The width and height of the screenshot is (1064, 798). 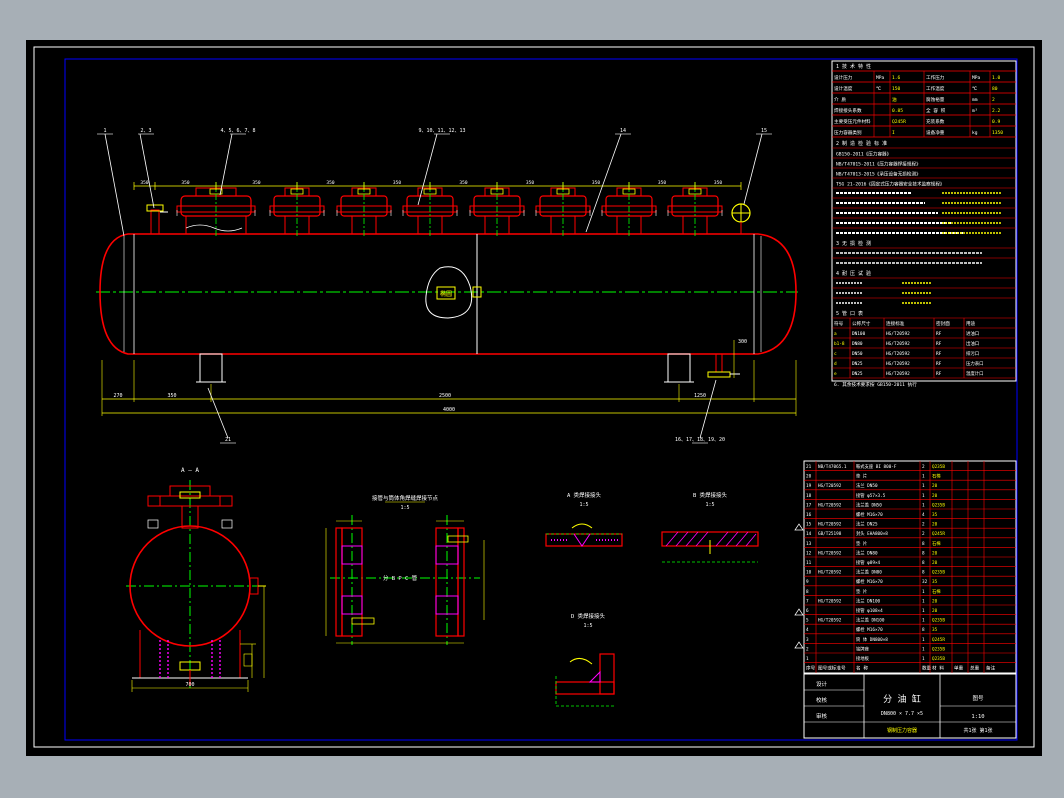 What do you see at coordinates (925, 582) in the screenshot?
I see `parts-cell: 32` at bounding box center [925, 582].